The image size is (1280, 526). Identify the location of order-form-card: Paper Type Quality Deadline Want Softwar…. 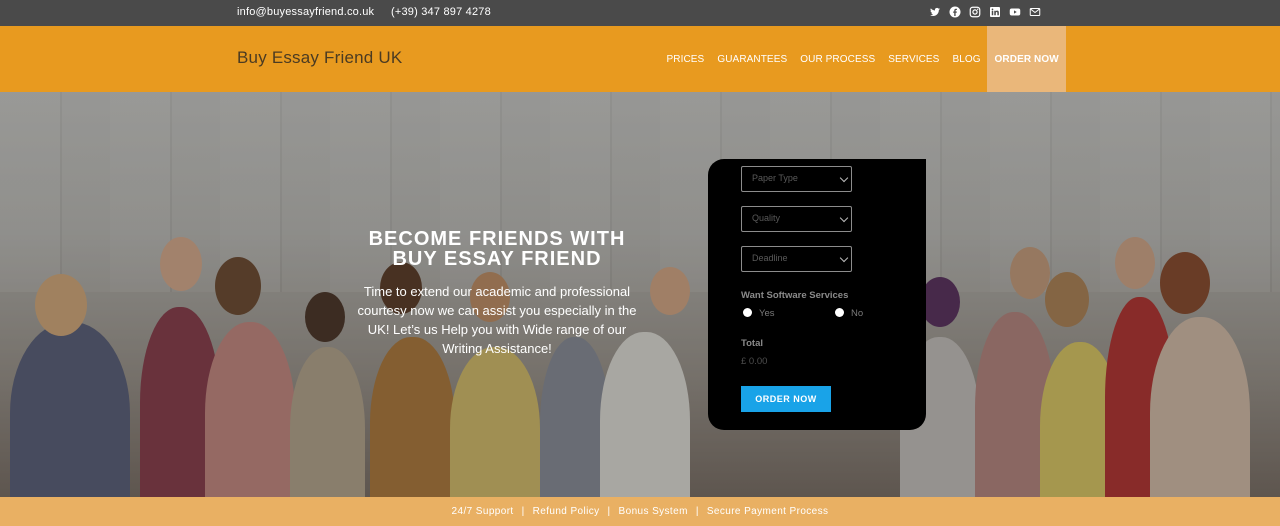
(817, 294).